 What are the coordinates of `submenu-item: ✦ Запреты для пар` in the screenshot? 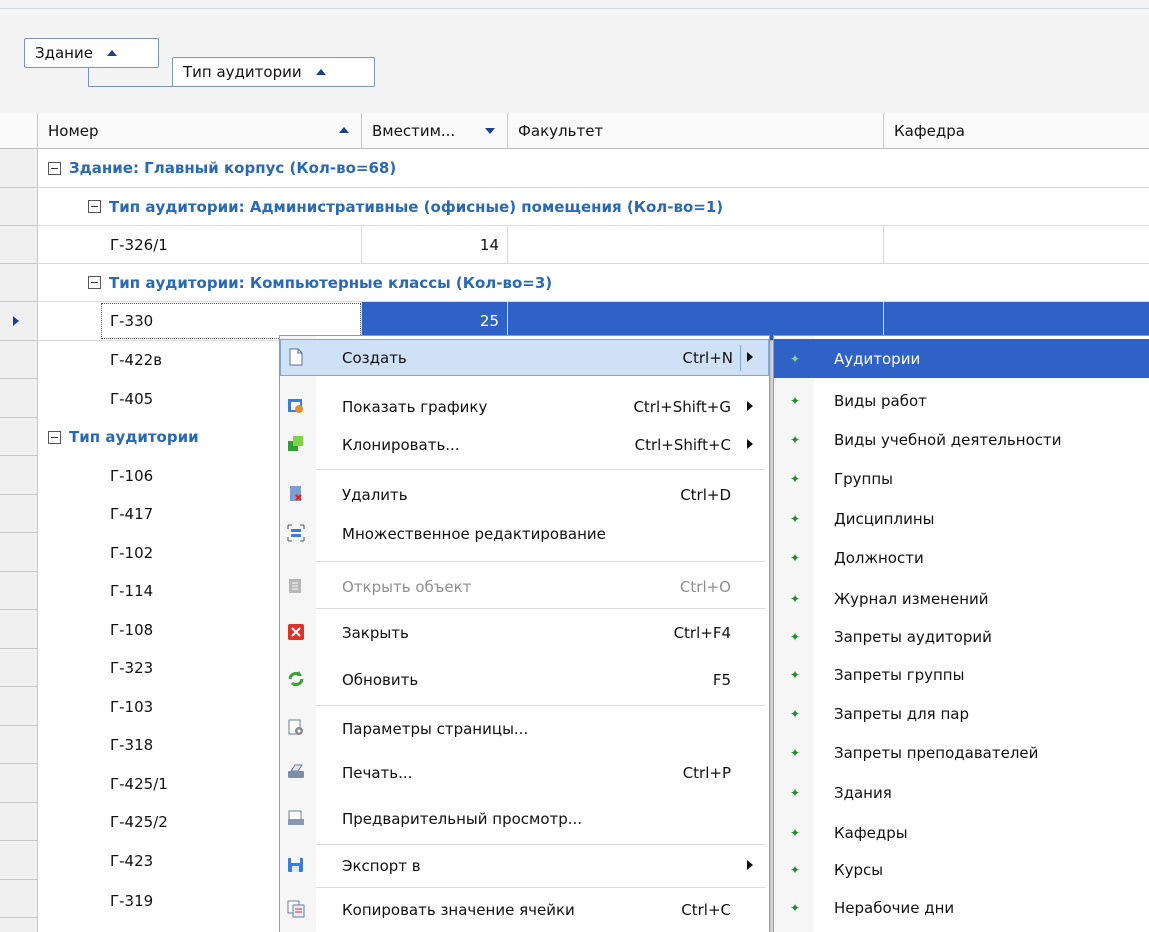 It's located at (961, 713).